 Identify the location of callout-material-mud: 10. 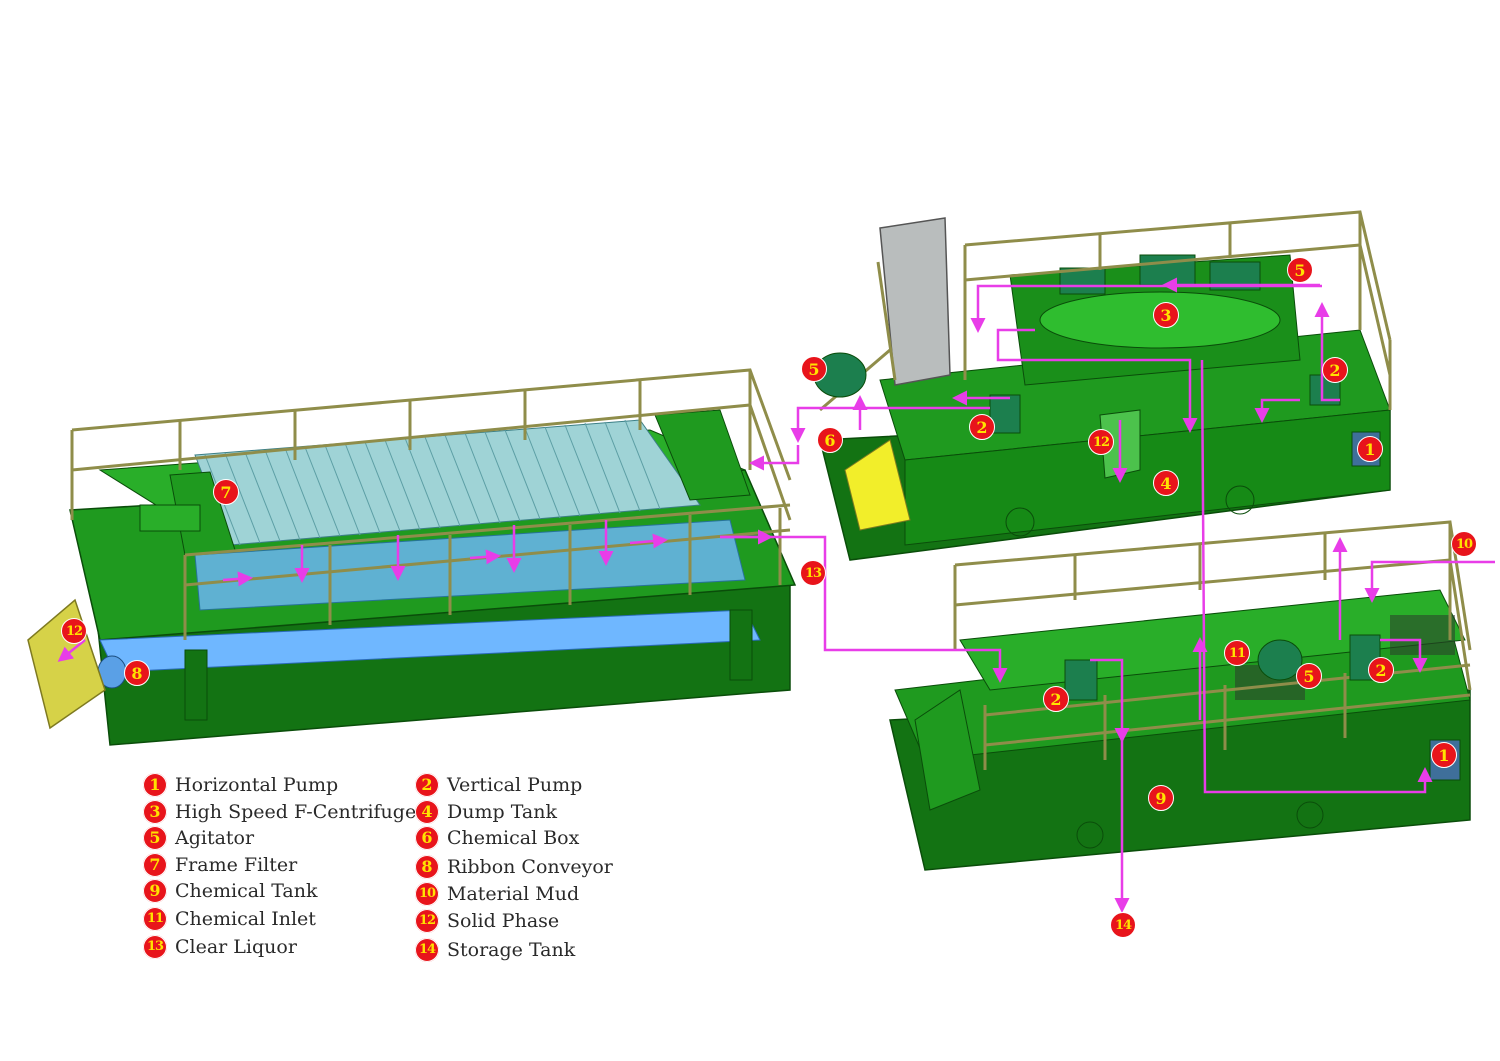
(1464, 544).